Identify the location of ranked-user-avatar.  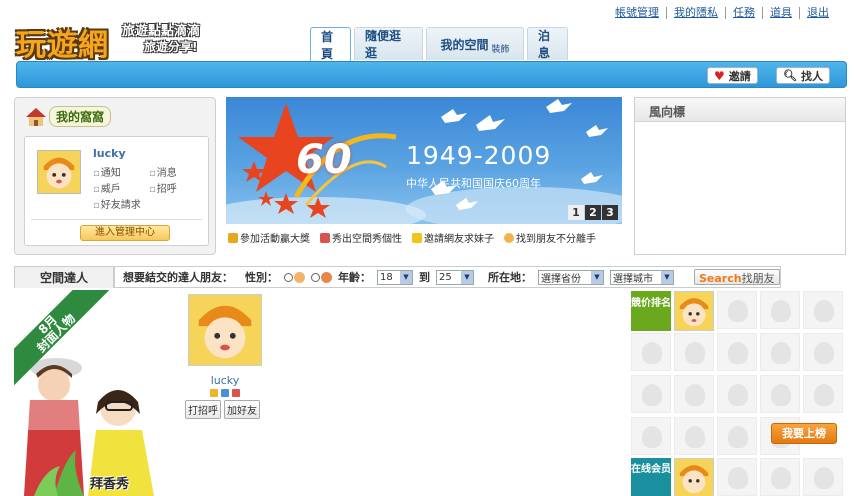
(694, 311).